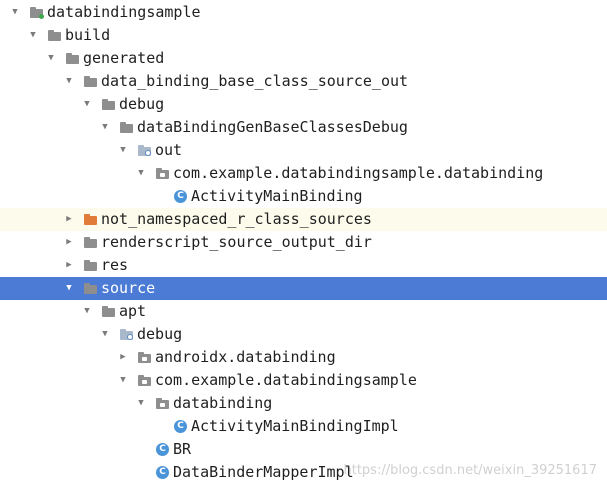  I want to click on tree-row-package-app: ▼ com.example.databindingsample, so click(303, 380).